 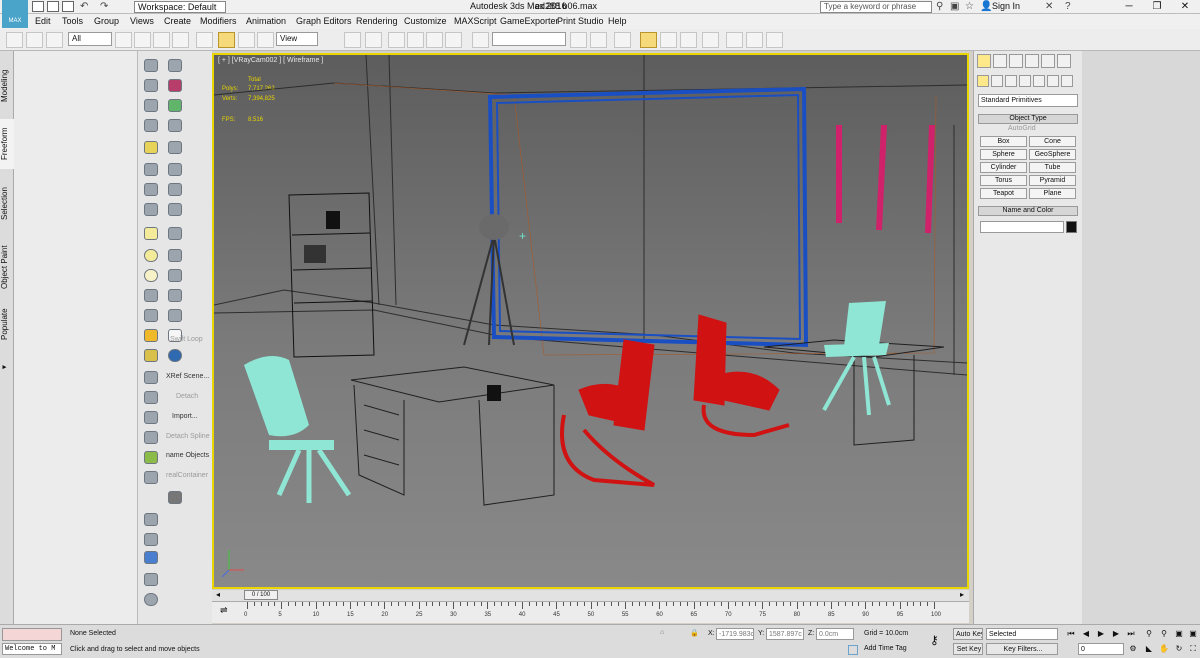 What do you see at coordinates (1003, 141) in the screenshot?
I see `box-button: Box` at bounding box center [1003, 141].